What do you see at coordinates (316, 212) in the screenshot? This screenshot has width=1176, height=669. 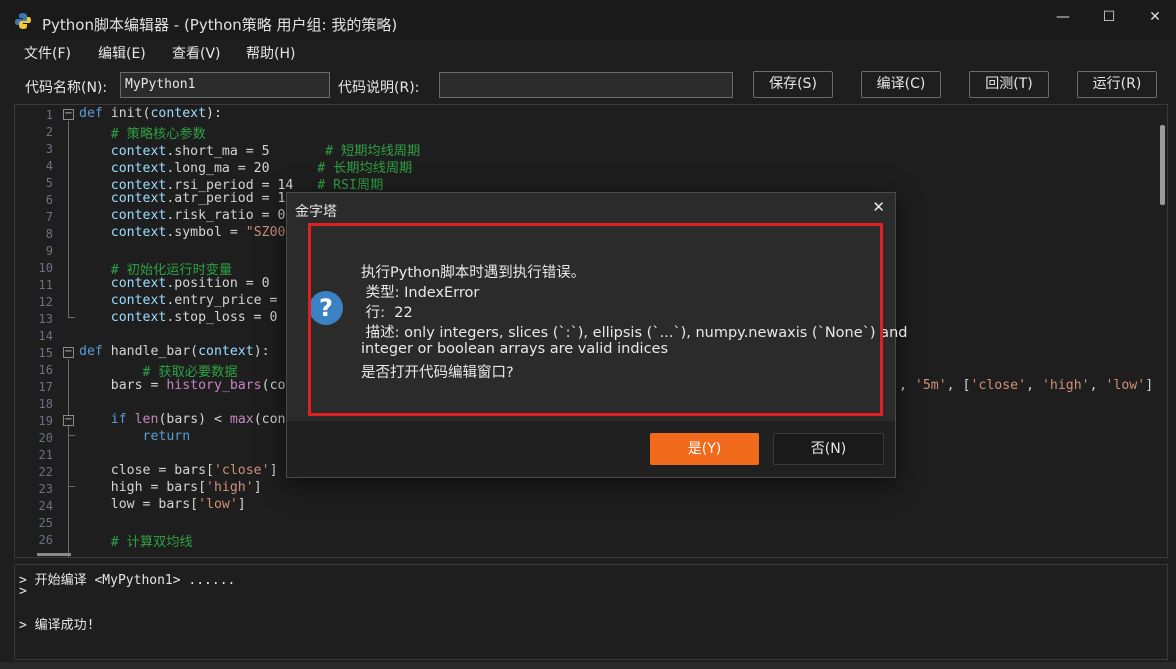 I see `dialog-title: 金字塔` at bounding box center [316, 212].